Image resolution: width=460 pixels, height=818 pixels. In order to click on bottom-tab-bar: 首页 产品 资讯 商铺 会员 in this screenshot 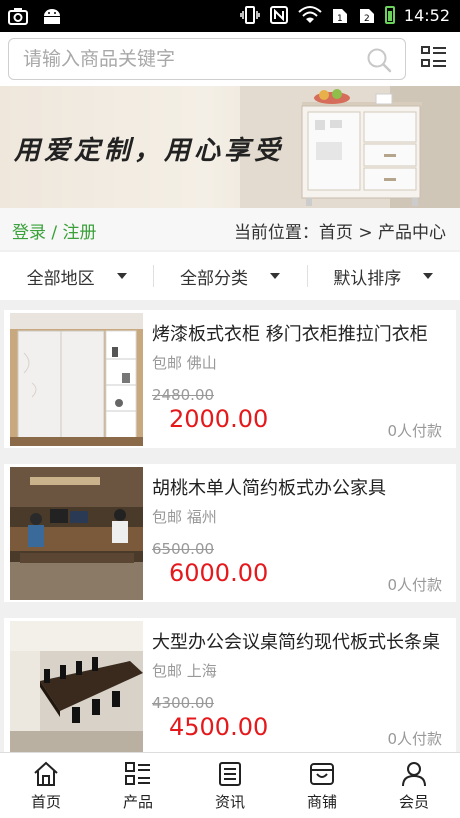, I will do `click(230, 785)`.